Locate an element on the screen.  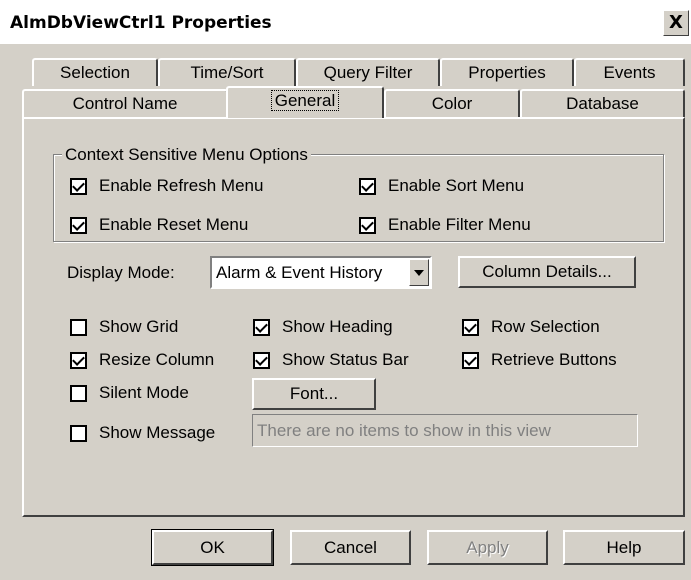
ok-button: OK is located at coordinates (212, 547).